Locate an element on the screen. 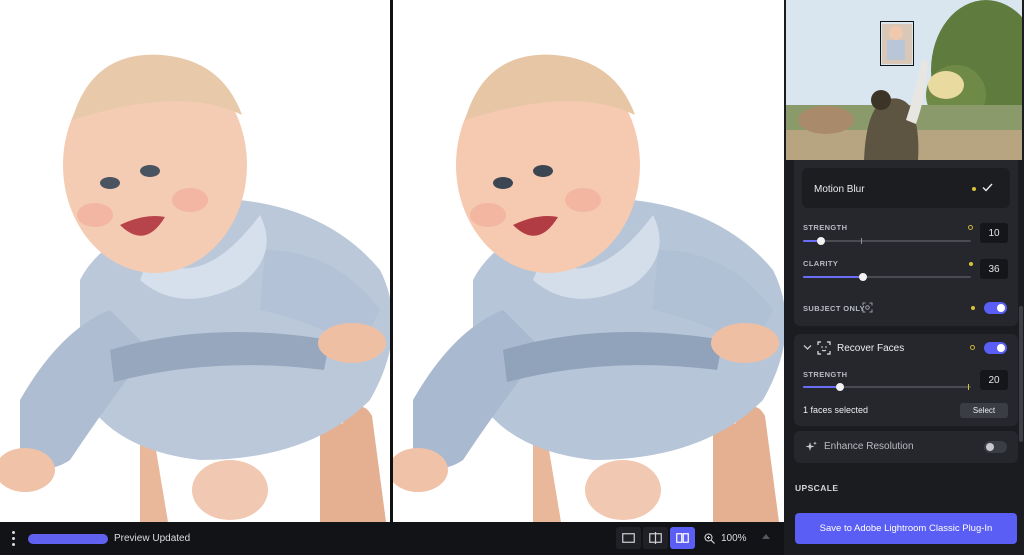 This screenshot has width=1024, height=555. face-strength-slider is located at coordinates (887, 387).